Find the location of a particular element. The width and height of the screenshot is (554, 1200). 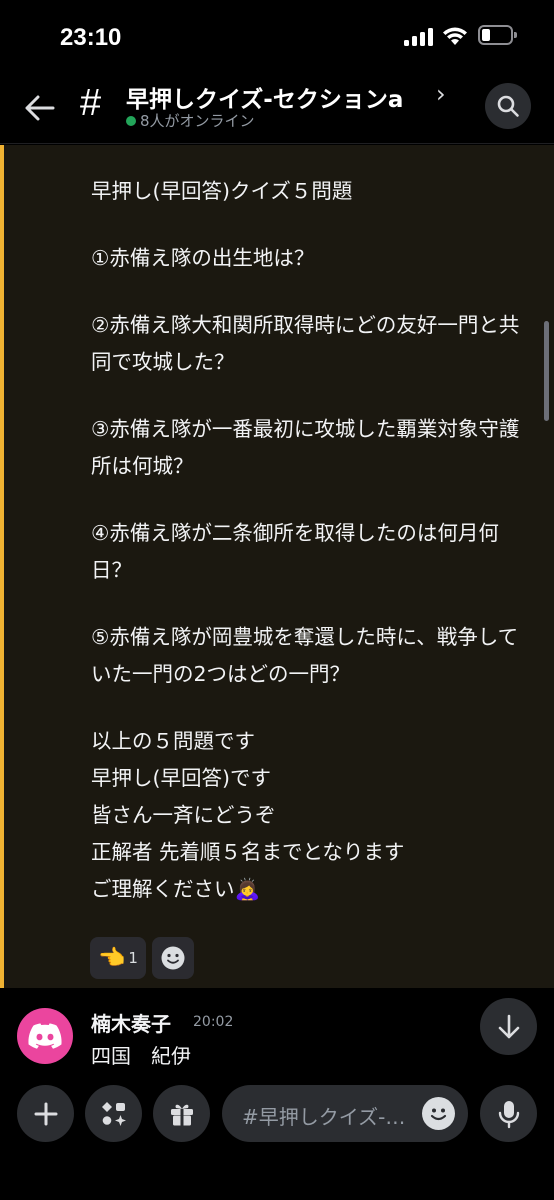

gift-icon is located at coordinates (181, 1114).